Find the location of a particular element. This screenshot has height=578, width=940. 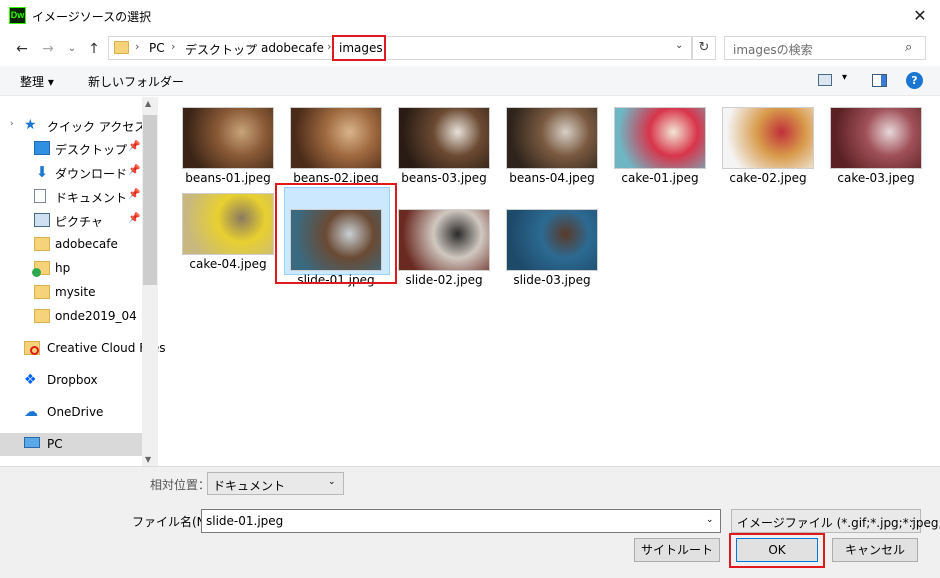

sidebar-item-label: onde2019_04 is located at coordinates (96, 316).